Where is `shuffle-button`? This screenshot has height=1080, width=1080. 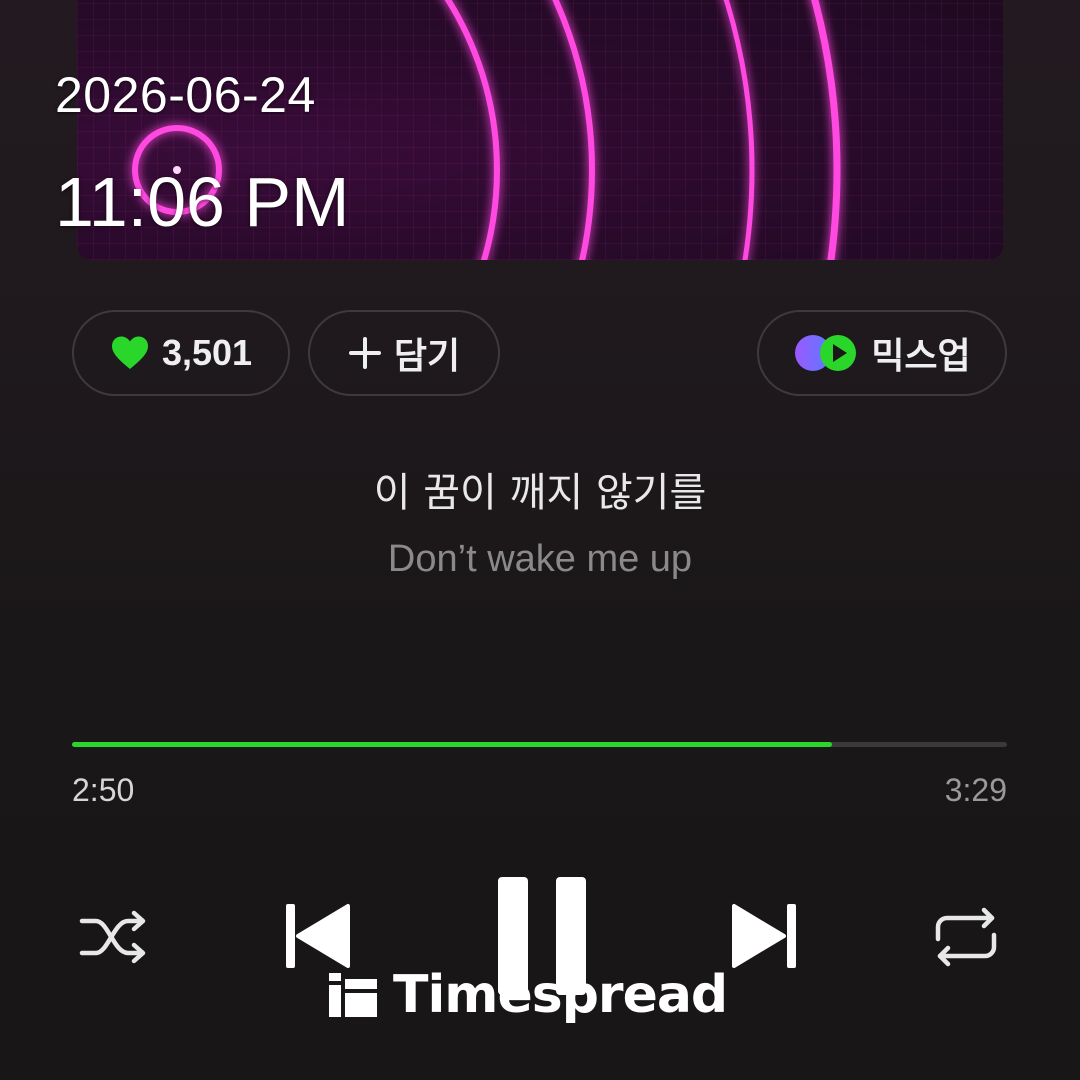
shuffle-button is located at coordinates (114, 937).